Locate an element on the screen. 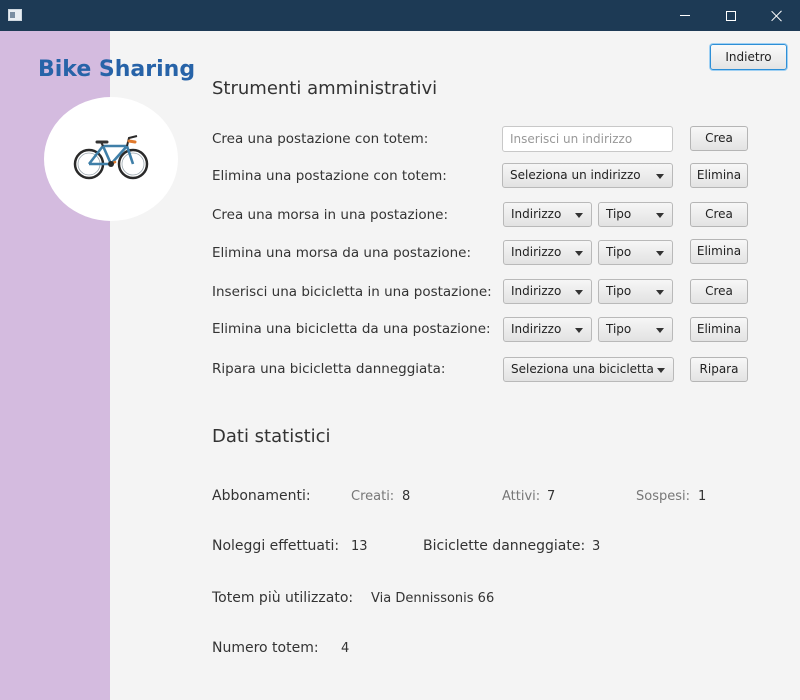  insert-bike-address-select: Indirizzo is located at coordinates (547, 291).